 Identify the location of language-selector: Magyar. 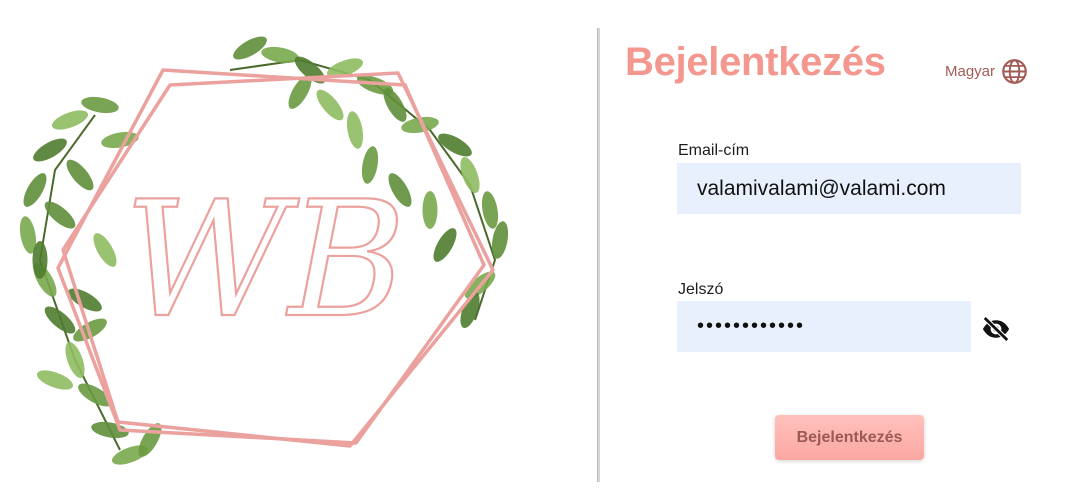
(986, 71).